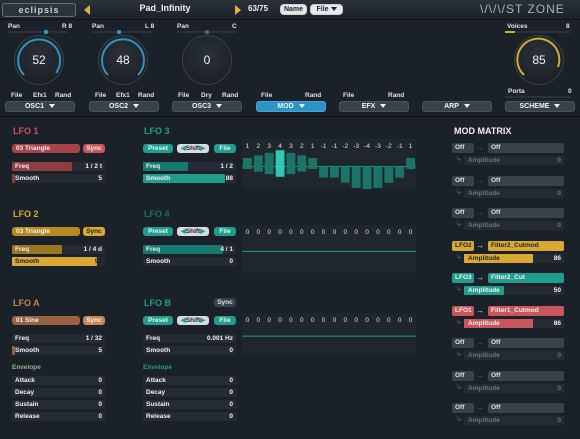 Image resolution: width=580 pixels, height=439 pixels. What do you see at coordinates (374, 106) in the screenshot?
I see `tab-efx: EFX` at bounding box center [374, 106].